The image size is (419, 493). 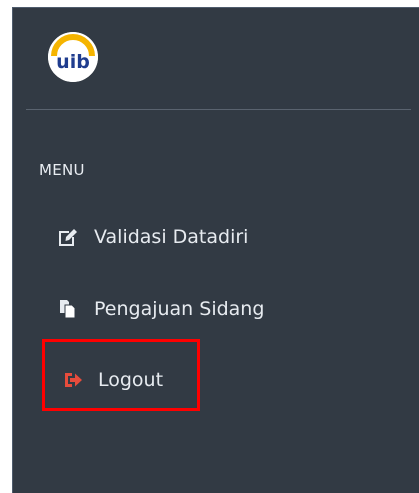 What do you see at coordinates (171, 237) in the screenshot?
I see `sidebar-item-label: Validasi Datadiri` at bounding box center [171, 237].